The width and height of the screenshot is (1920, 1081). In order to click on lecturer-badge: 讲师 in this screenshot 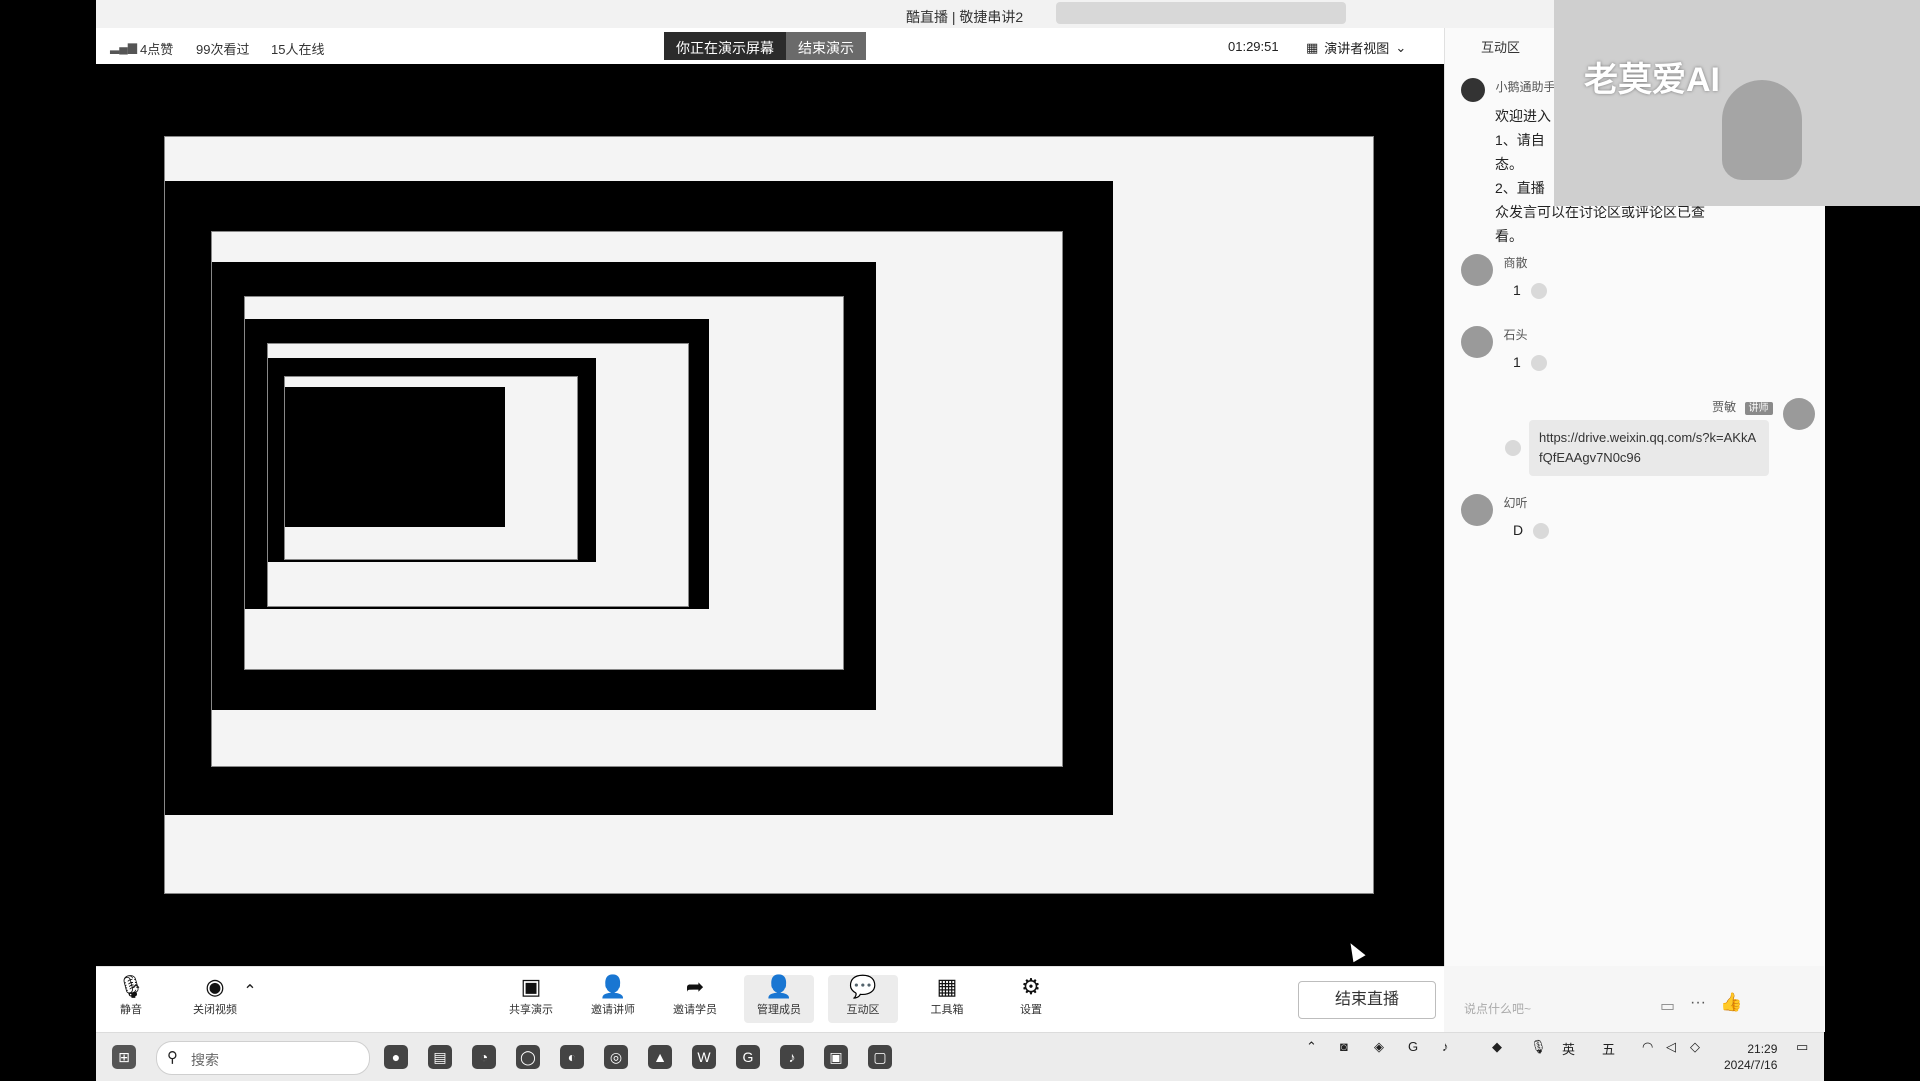, I will do `click(1758, 408)`.